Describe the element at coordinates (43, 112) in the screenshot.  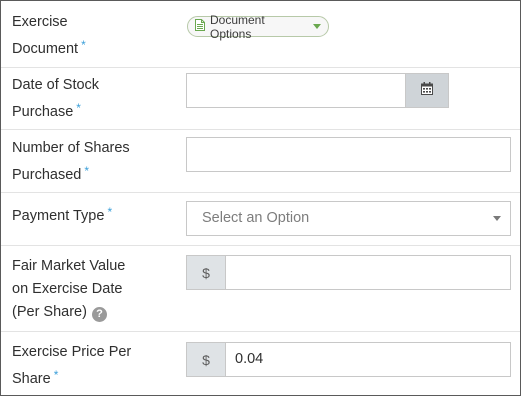
I see `label-line: Purchase` at that location.